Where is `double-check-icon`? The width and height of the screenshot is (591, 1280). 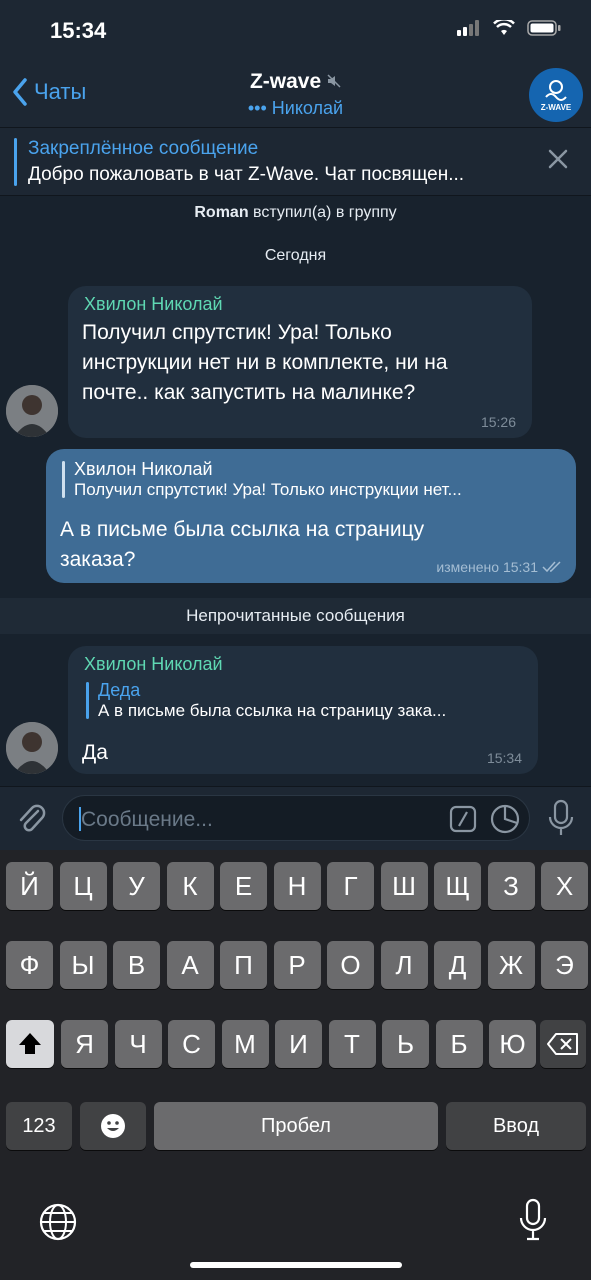
double-check-icon is located at coordinates (551, 567).